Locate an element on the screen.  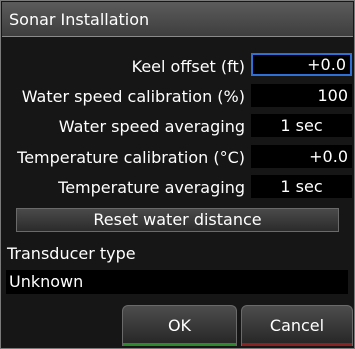
water-speed-averaging-label: Water speed averaging is located at coordinates (151, 126).